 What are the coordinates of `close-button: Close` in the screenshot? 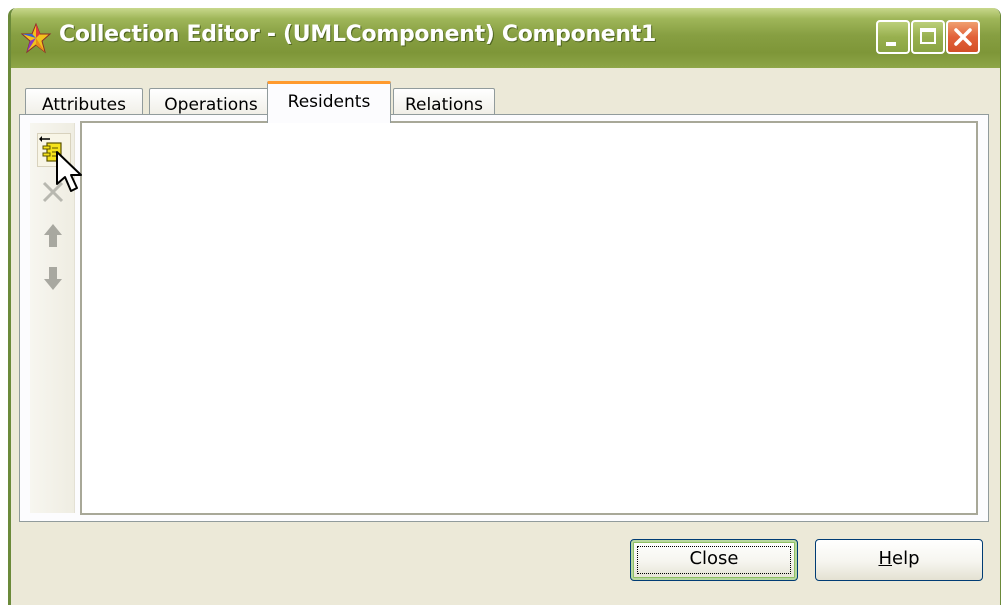 It's located at (714, 560).